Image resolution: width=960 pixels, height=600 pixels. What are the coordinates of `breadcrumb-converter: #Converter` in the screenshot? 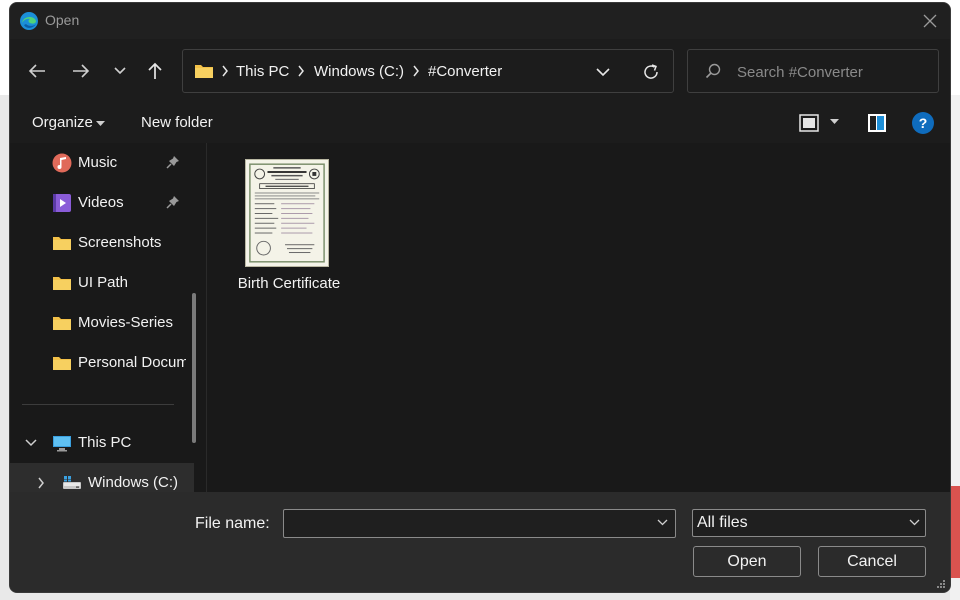 It's located at (465, 71).